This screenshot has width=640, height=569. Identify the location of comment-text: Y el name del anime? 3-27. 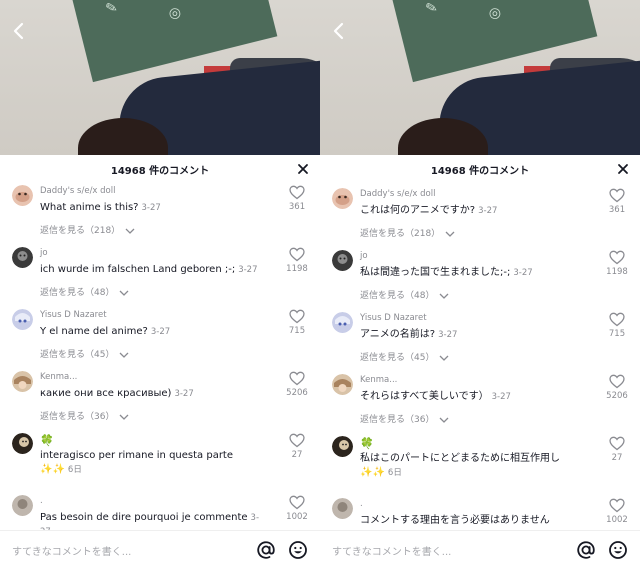
(105, 331).